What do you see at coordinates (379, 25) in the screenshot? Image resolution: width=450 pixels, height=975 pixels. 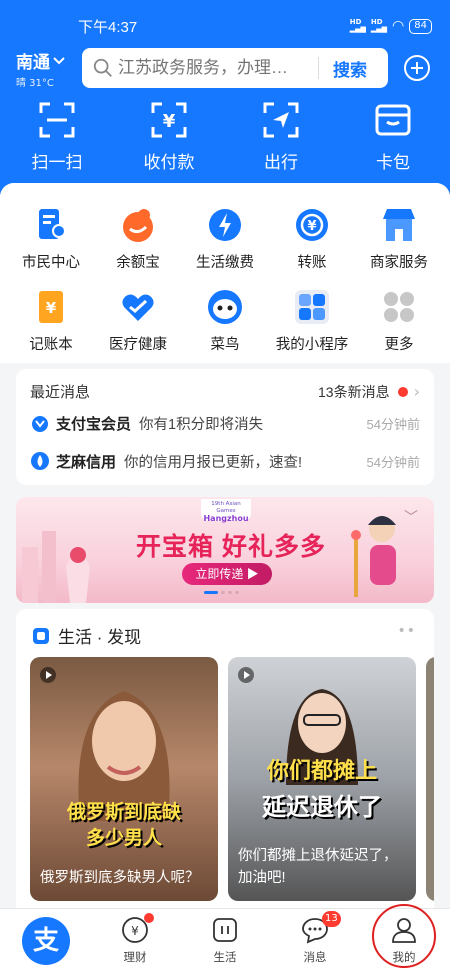 I see `hd-signal-icon-2: HD ▂▄▆` at bounding box center [379, 25].